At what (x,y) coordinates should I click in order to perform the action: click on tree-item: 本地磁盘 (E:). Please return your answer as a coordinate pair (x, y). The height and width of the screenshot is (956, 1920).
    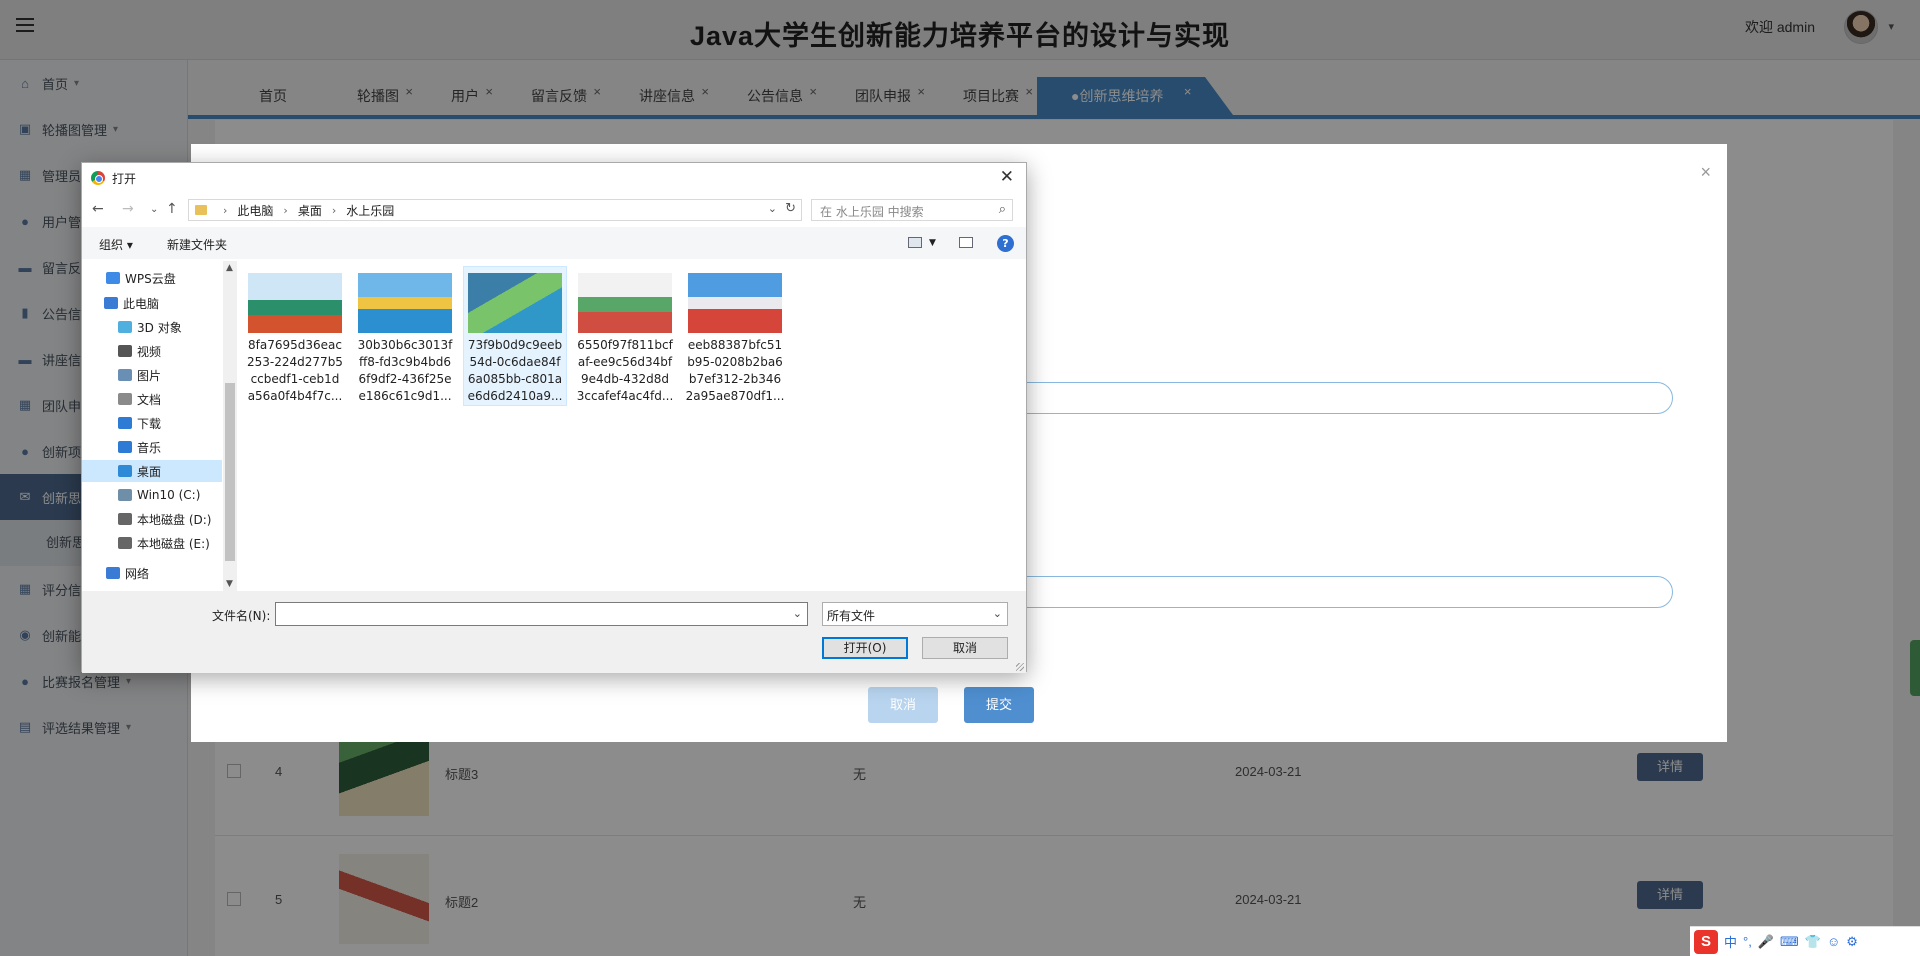
    Looking at the image, I should click on (152, 543).